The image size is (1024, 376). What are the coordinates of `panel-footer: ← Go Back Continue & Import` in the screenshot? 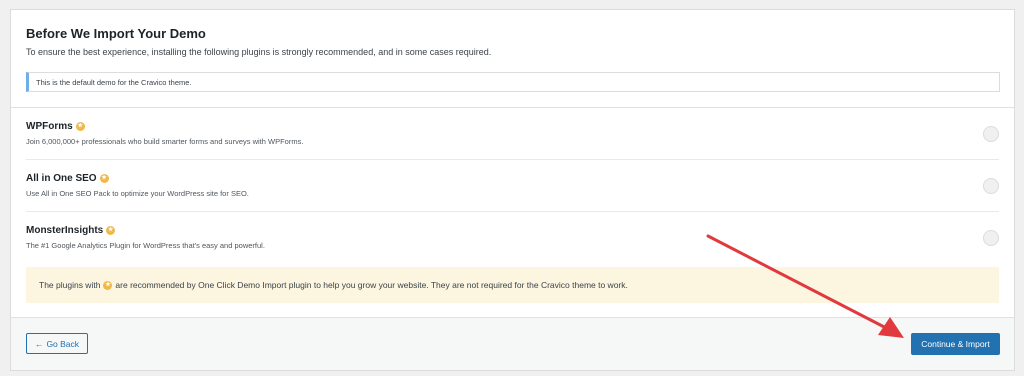 It's located at (512, 343).